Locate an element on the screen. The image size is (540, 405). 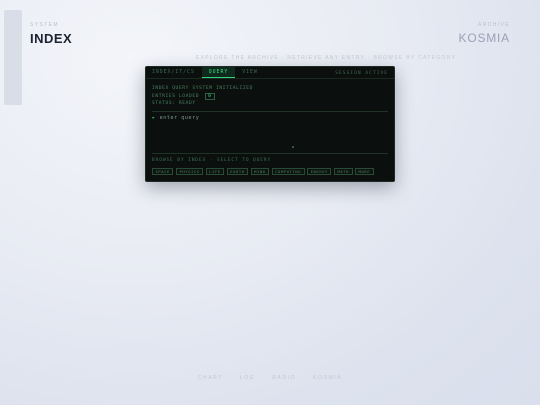
brand-logo: KOSMIA is located at coordinates (484, 38).